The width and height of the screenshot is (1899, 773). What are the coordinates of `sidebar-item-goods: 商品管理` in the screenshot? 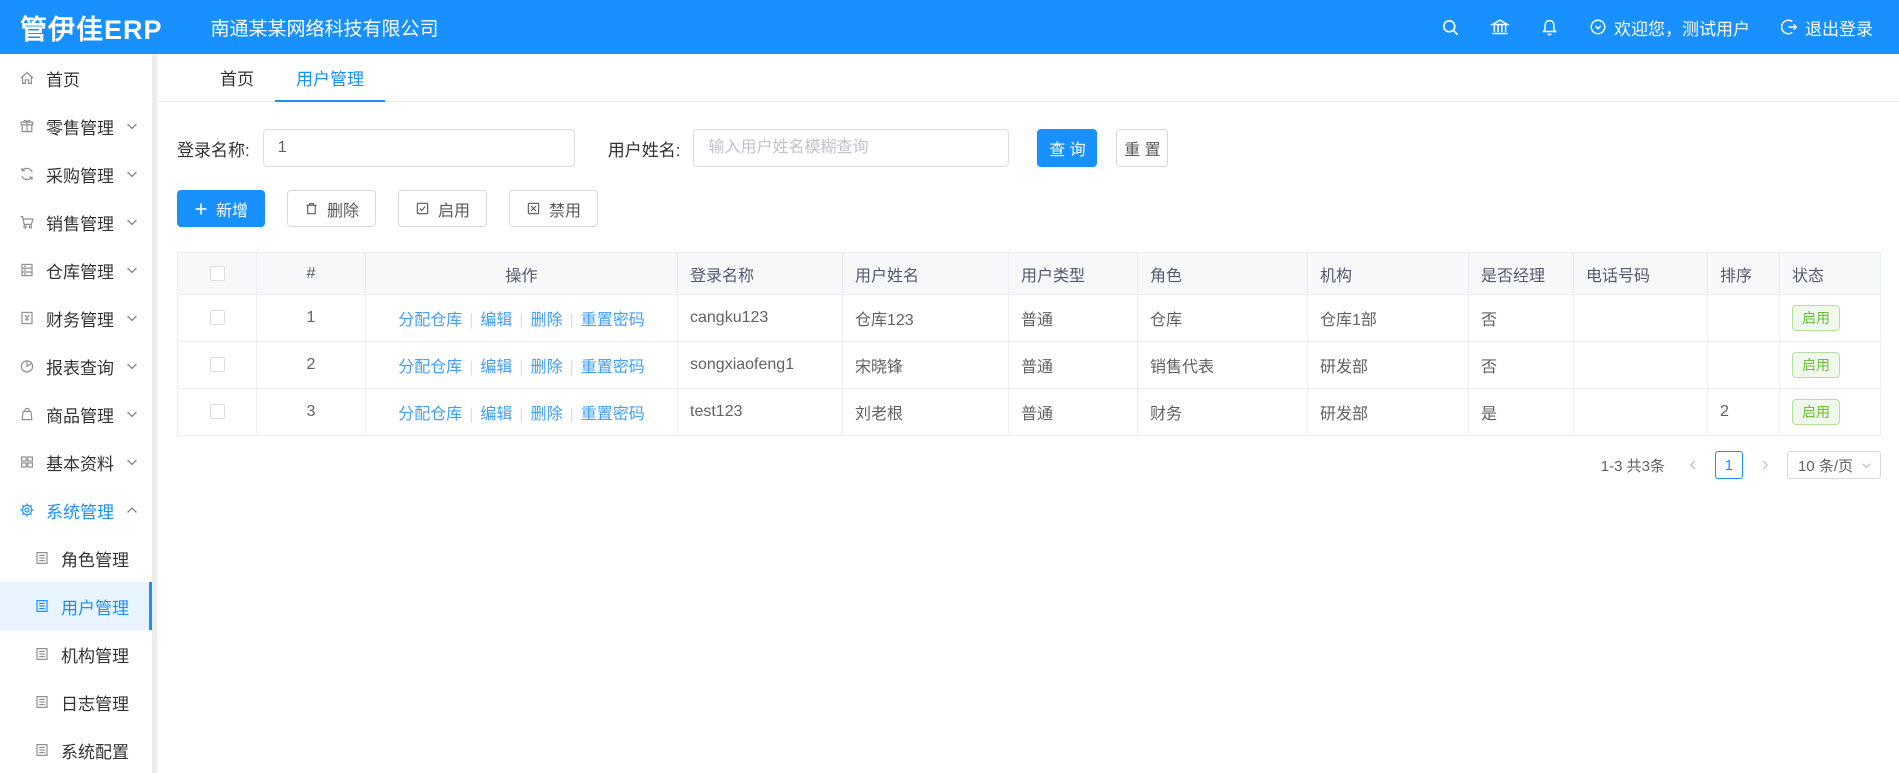 It's located at (76, 414).